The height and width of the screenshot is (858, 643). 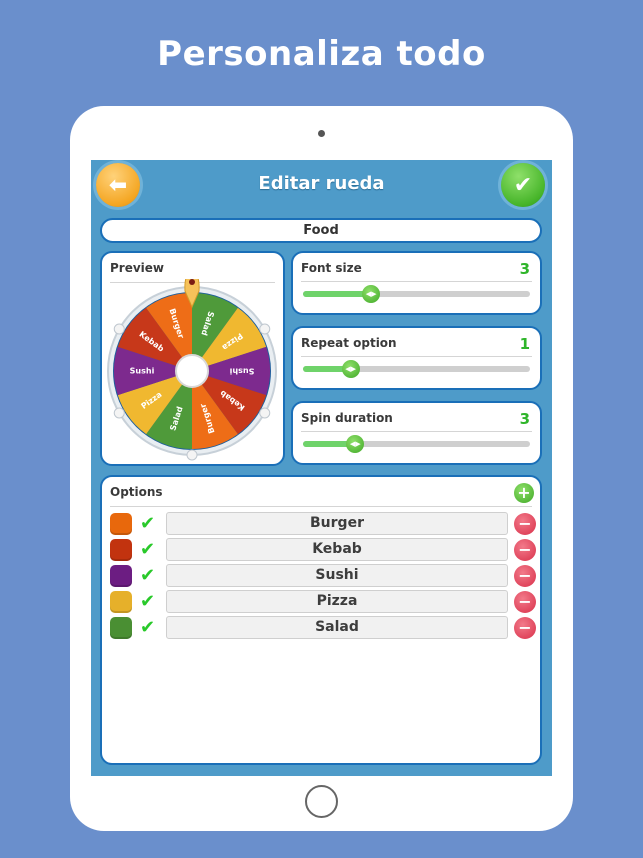 What do you see at coordinates (321, 230) in the screenshot?
I see `wheel-name-input: Food` at bounding box center [321, 230].